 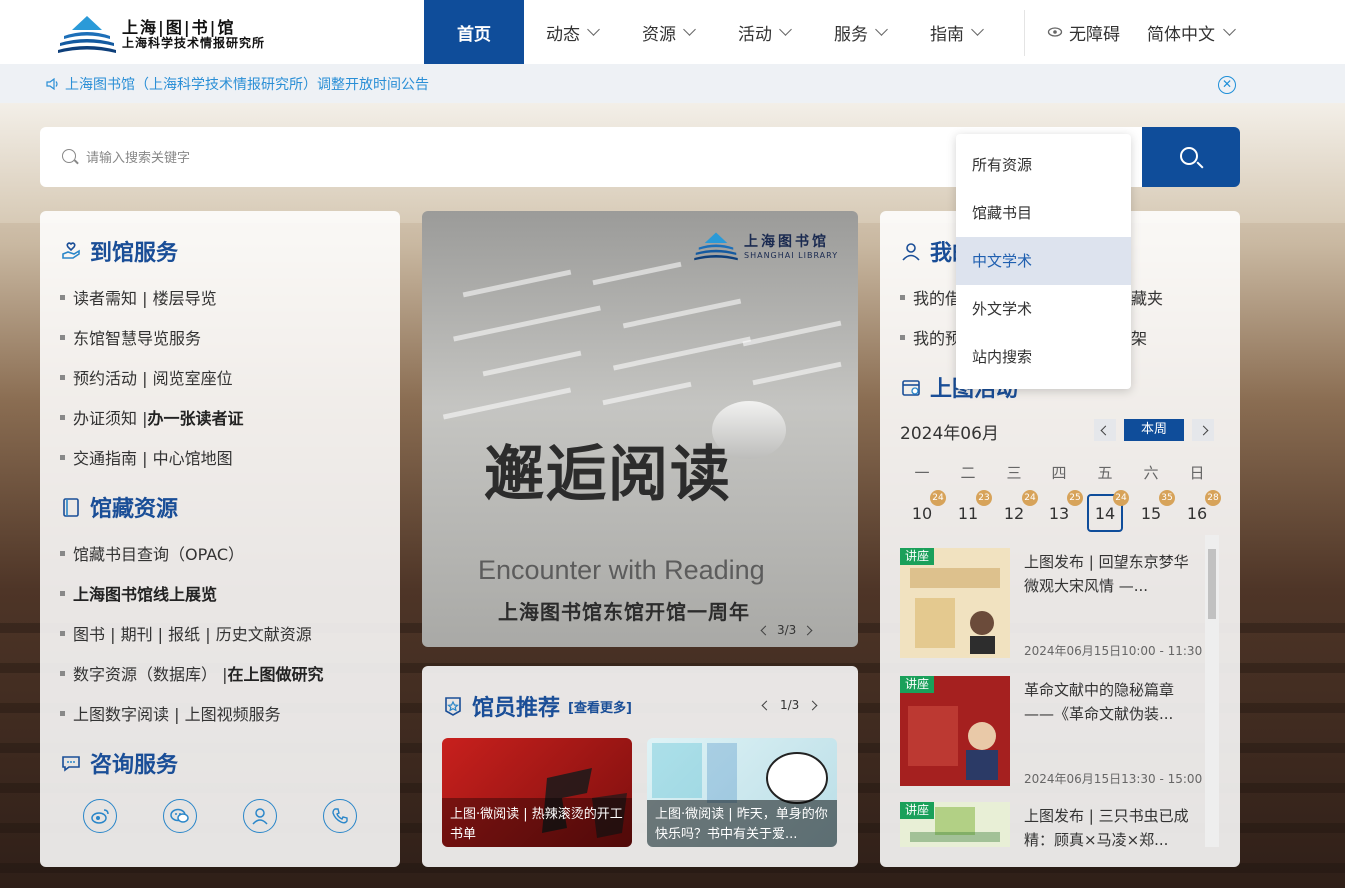 I want to click on nav-label: 资源, so click(x=659, y=34).